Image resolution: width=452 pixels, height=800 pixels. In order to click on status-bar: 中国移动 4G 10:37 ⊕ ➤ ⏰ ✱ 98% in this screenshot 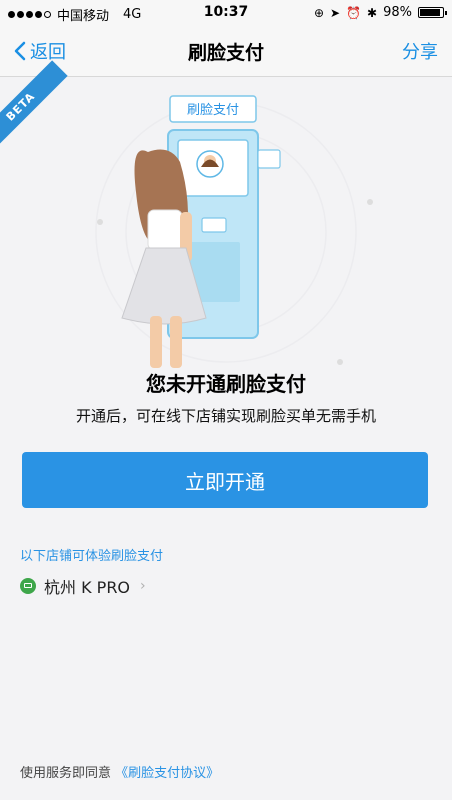, I will do `click(226, 13)`.